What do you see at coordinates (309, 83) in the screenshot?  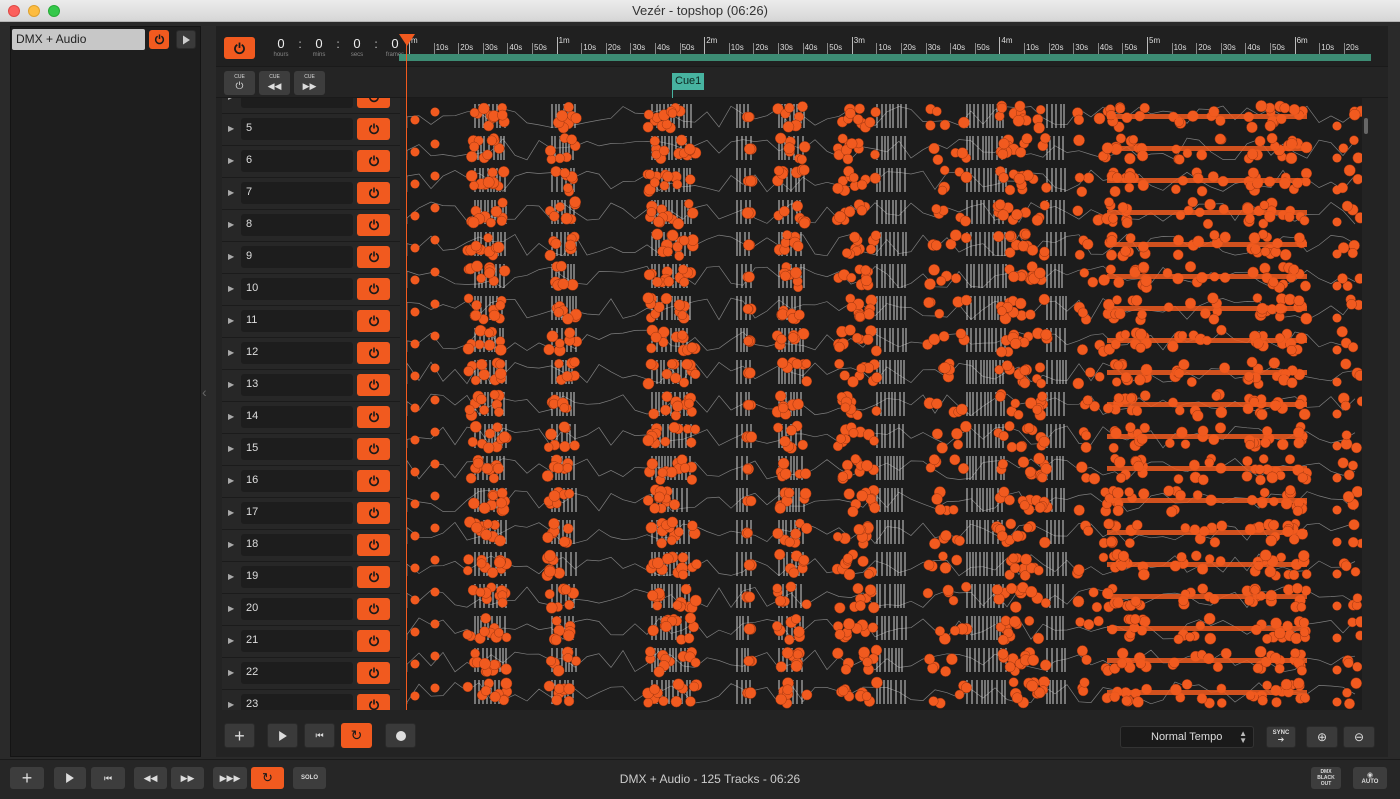 I see `cue-next-button: CUE ▶▶` at bounding box center [309, 83].